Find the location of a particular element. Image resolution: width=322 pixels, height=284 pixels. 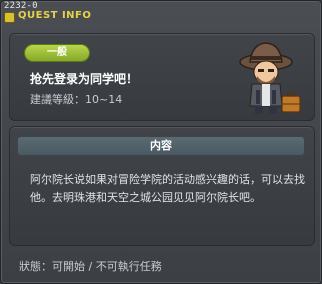

quest-status: 狀態：可開始 / 不可執行任務 is located at coordinates (90, 266).